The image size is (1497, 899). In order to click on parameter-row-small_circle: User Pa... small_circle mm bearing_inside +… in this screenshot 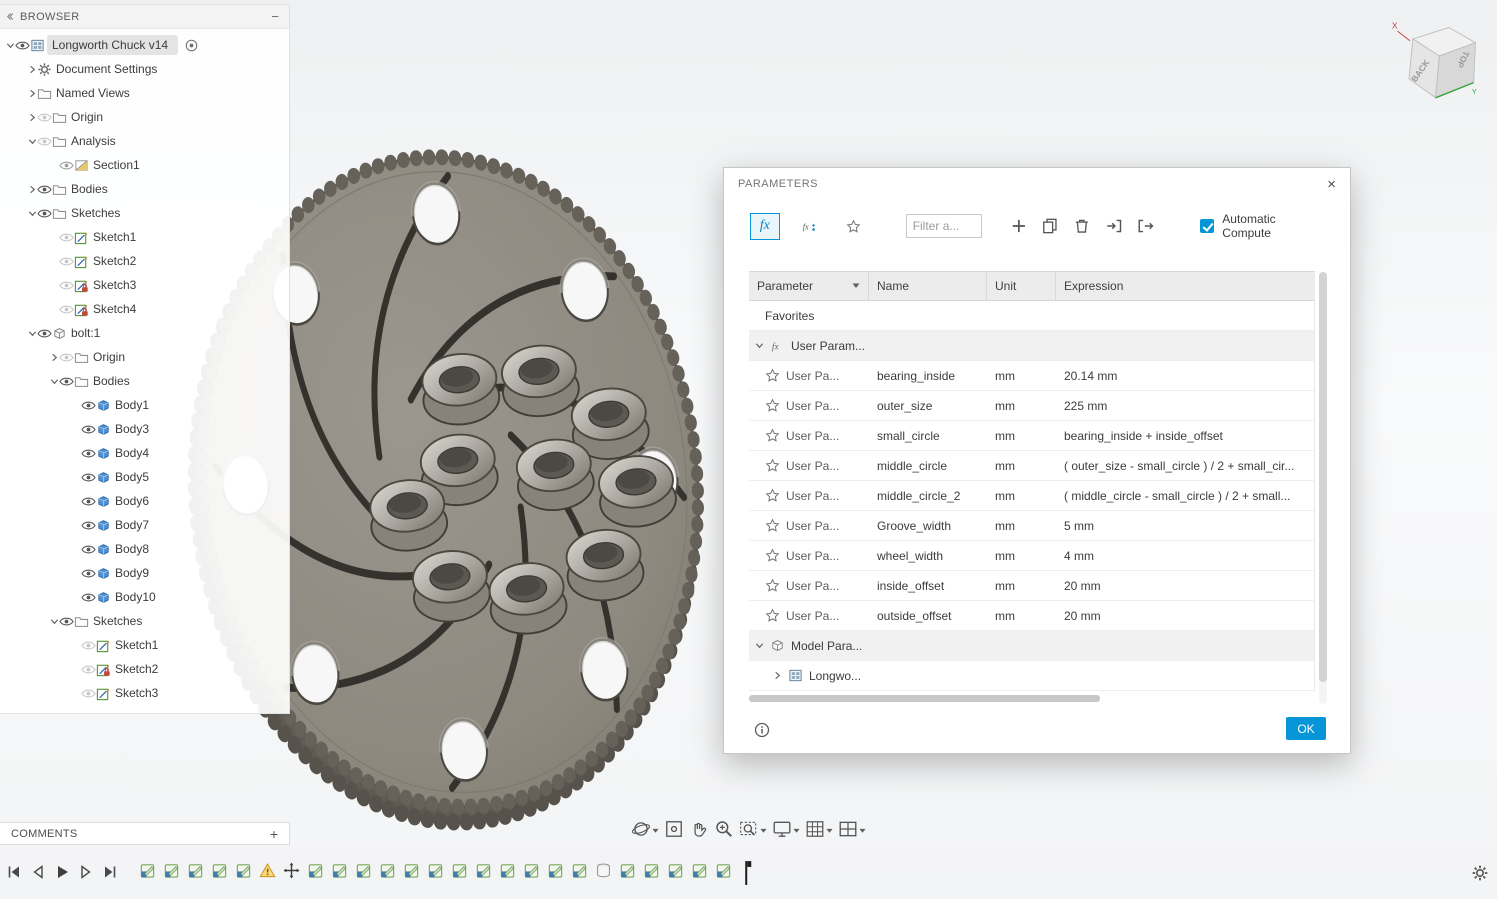, I will do `click(1032, 436)`.